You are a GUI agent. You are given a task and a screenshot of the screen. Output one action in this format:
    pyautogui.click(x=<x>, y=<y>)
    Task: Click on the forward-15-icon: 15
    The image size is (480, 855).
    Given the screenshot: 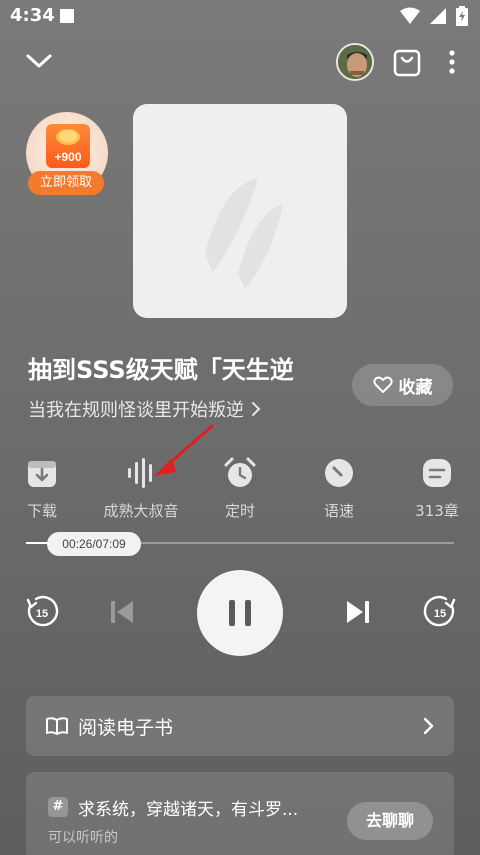 What is the action you would take?
    pyautogui.click(x=440, y=612)
    